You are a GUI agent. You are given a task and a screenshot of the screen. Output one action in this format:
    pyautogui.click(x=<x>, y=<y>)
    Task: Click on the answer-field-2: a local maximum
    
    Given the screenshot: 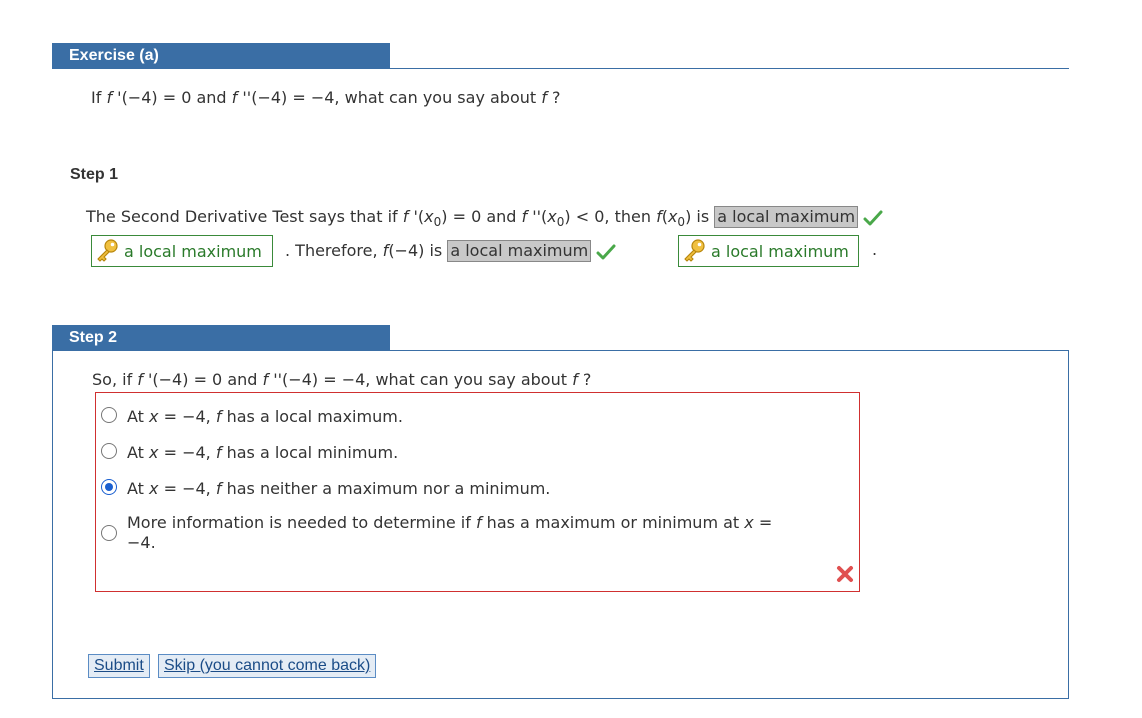 What is the action you would take?
    pyautogui.click(x=519, y=251)
    